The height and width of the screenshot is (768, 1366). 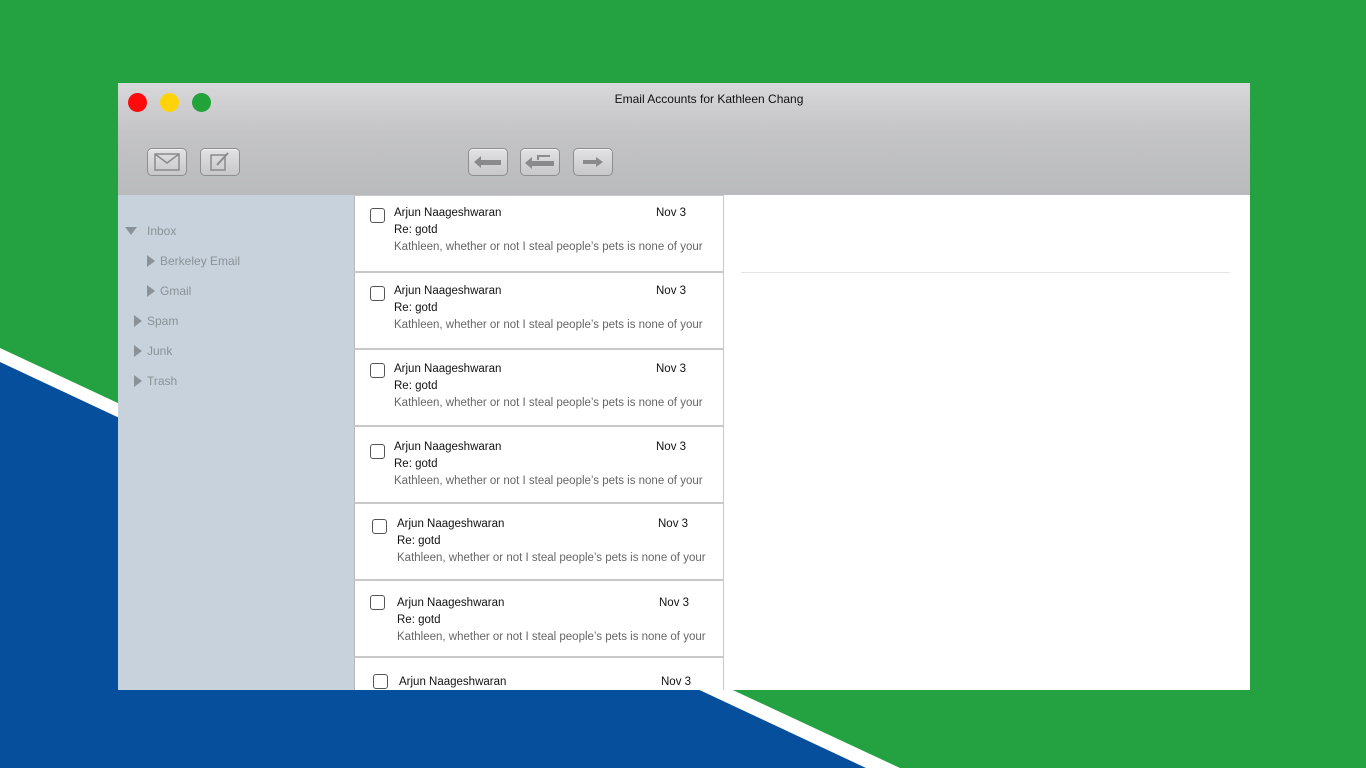 I want to click on compose-button, so click(x=220, y=162).